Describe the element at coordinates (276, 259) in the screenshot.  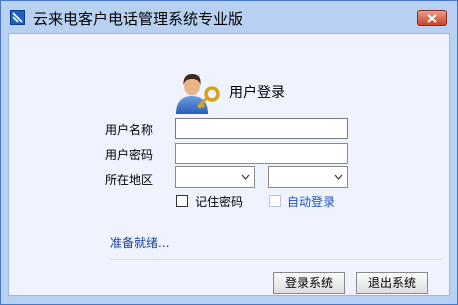
I see `divider` at that location.